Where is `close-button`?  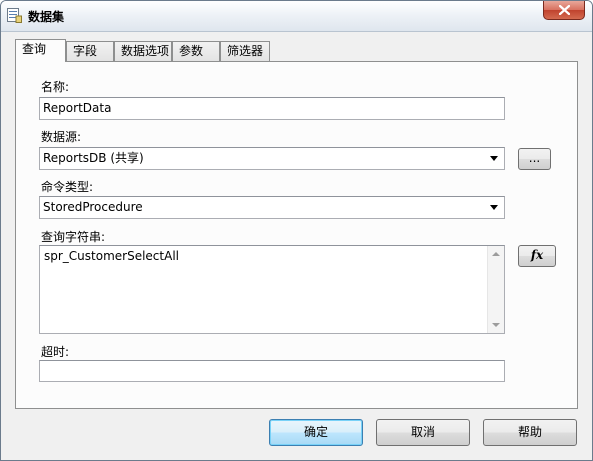 close-button is located at coordinates (564, 10).